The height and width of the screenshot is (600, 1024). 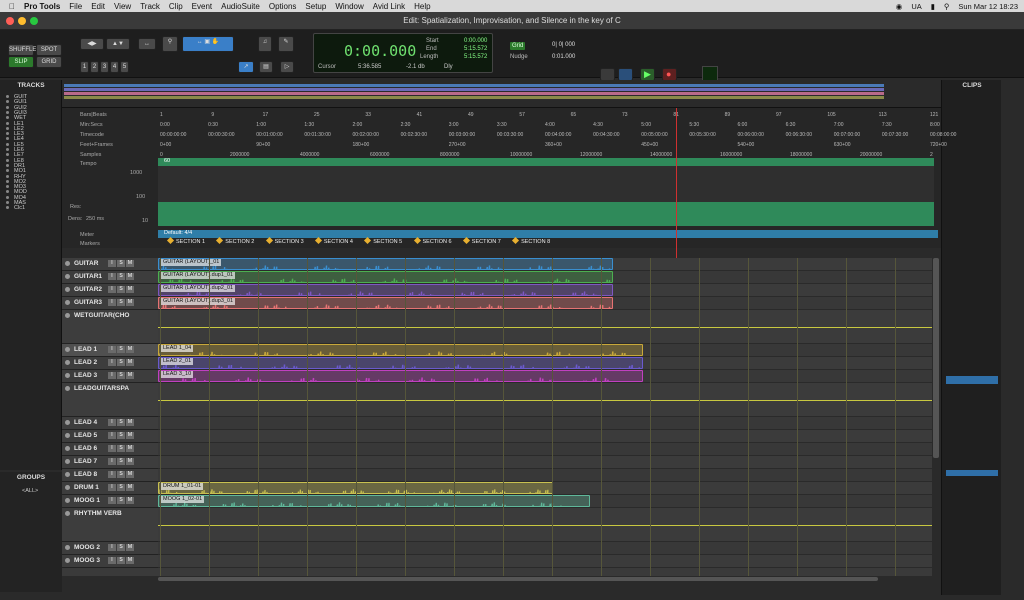 What do you see at coordinates (86, 487) in the screenshot?
I see `track-name: DRUM 1` at bounding box center [86, 487].